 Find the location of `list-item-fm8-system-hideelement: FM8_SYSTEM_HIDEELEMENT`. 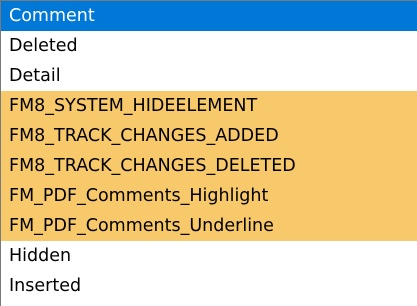

list-item-fm8-system-hideelement: FM8_SYSTEM_HIDEELEMENT is located at coordinates (209, 106).